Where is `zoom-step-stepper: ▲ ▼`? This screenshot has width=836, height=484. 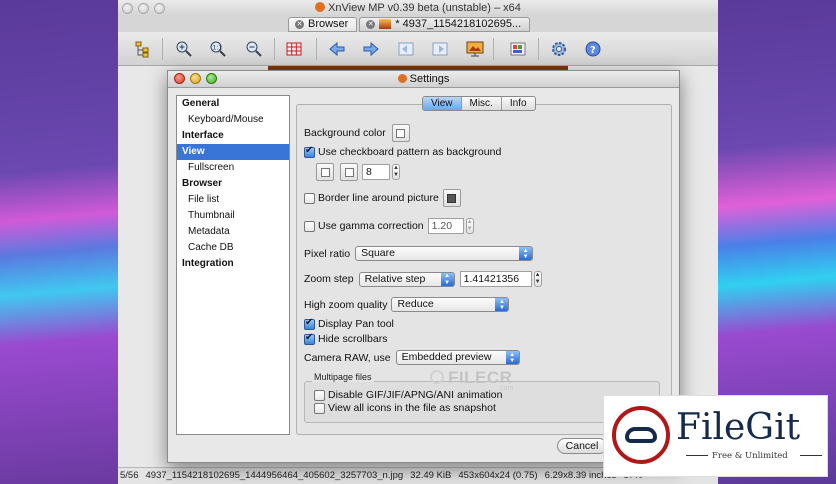 zoom-step-stepper: ▲ ▼ is located at coordinates (537, 279).